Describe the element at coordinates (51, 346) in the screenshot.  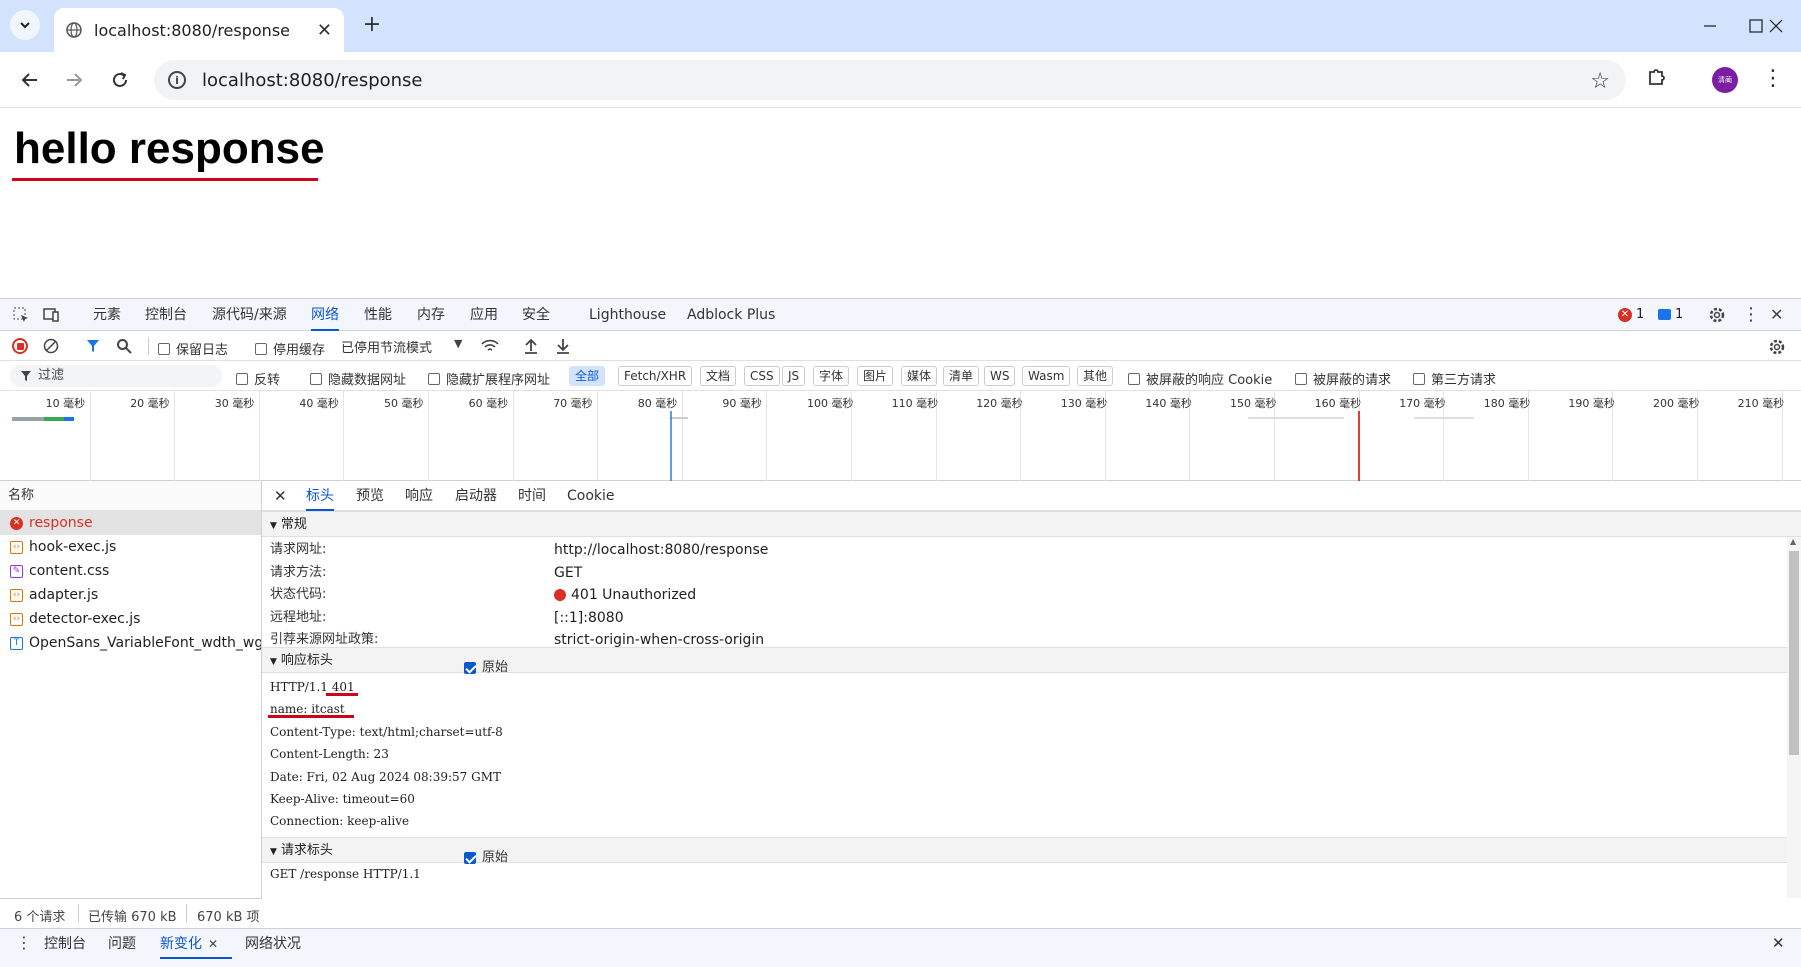
I see `clear-icon` at that location.